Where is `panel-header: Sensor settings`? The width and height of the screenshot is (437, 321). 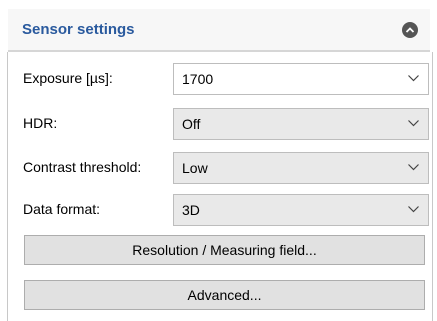 panel-header: Sensor settings is located at coordinates (219, 30).